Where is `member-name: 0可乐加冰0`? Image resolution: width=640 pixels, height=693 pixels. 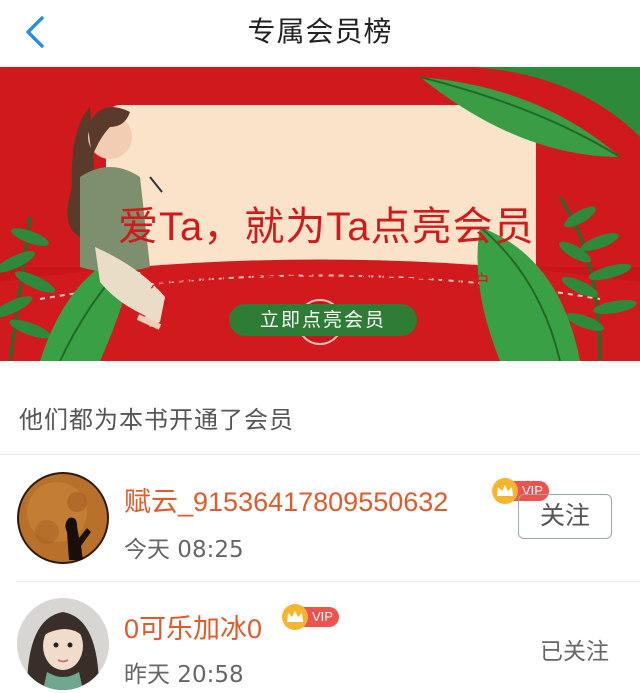
member-name: 0可乐加冰0 is located at coordinates (193, 626).